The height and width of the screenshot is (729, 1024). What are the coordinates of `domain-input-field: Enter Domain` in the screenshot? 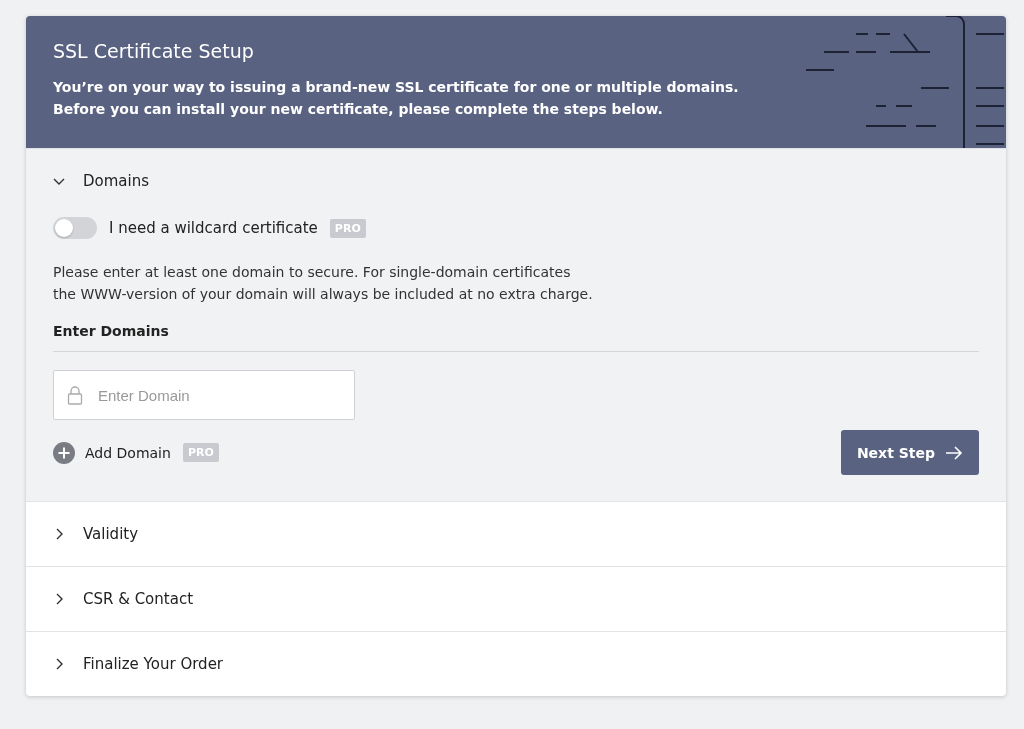 It's located at (204, 395).